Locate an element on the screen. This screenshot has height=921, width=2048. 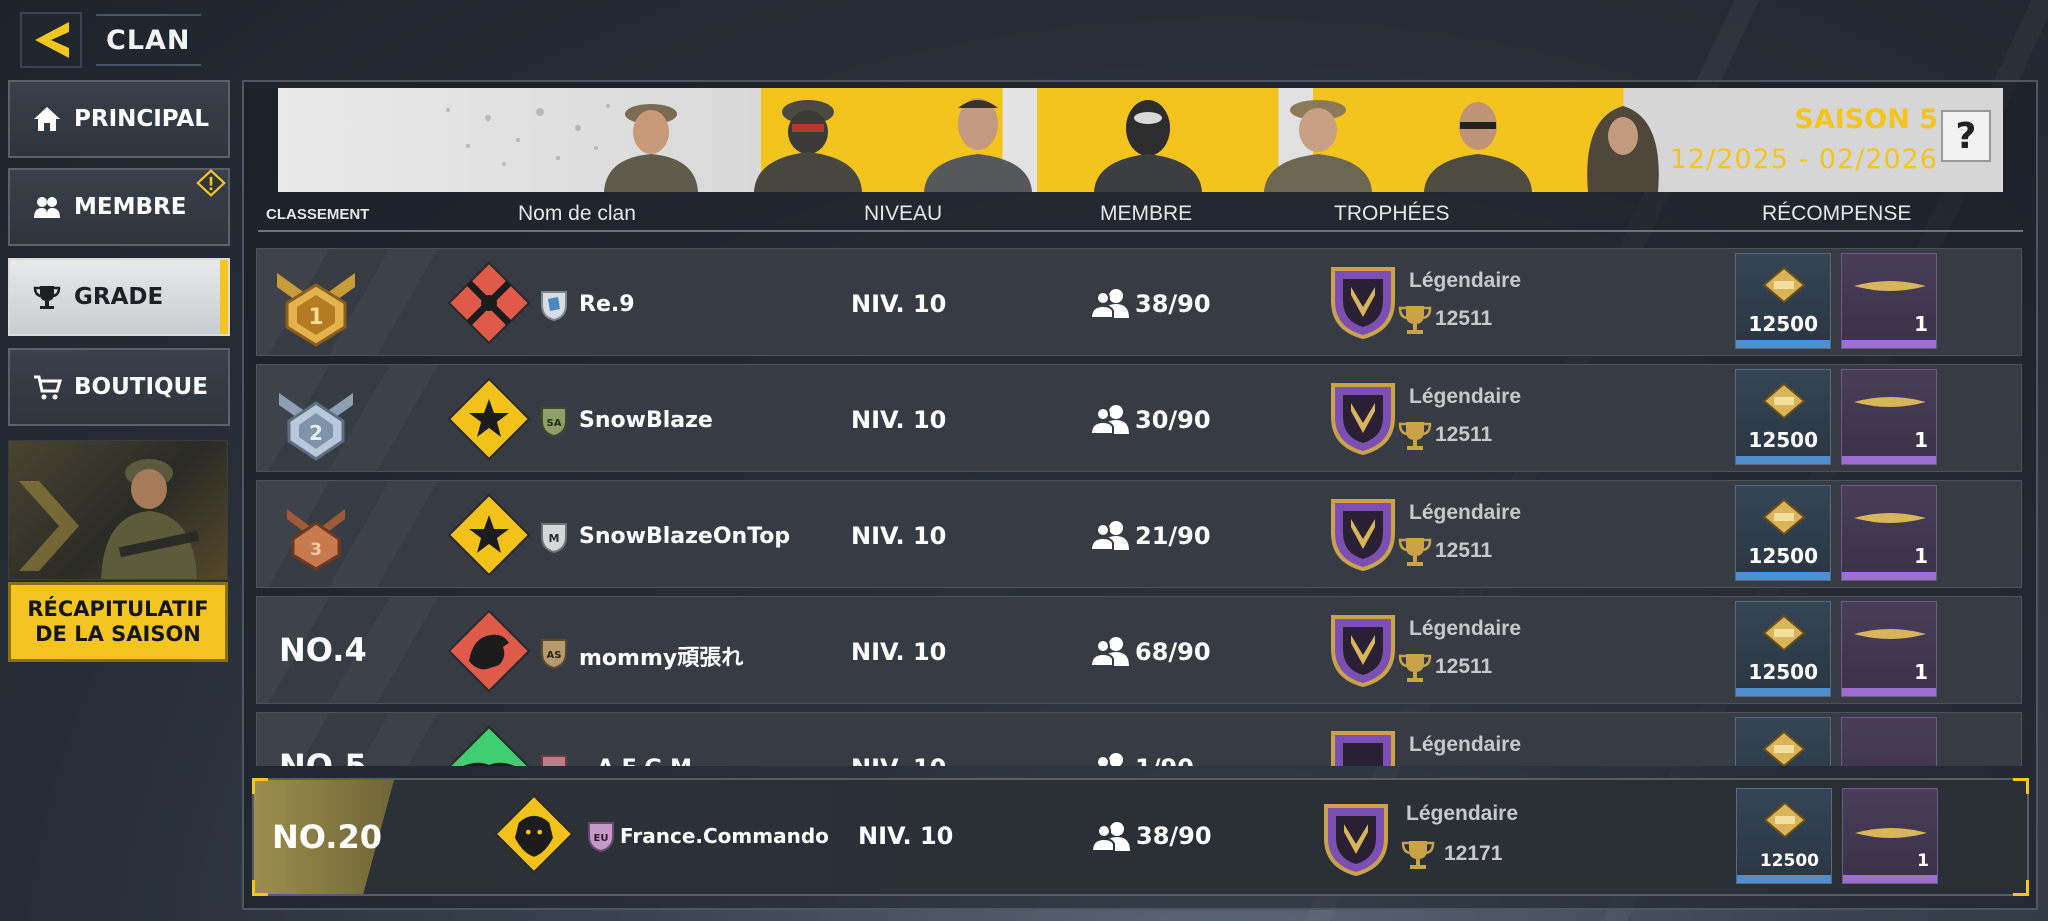
back-button is located at coordinates (51, 40).